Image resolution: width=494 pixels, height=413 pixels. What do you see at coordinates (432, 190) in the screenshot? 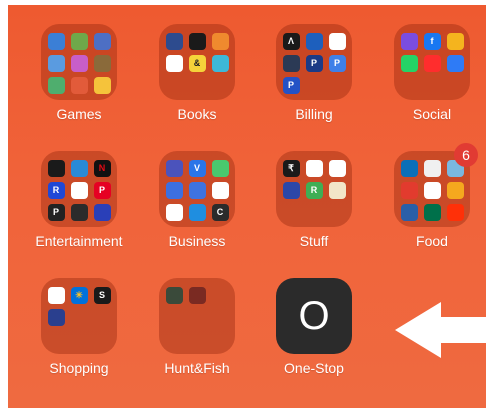
I see `food-app-5-icon` at bounding box center [432, 190].